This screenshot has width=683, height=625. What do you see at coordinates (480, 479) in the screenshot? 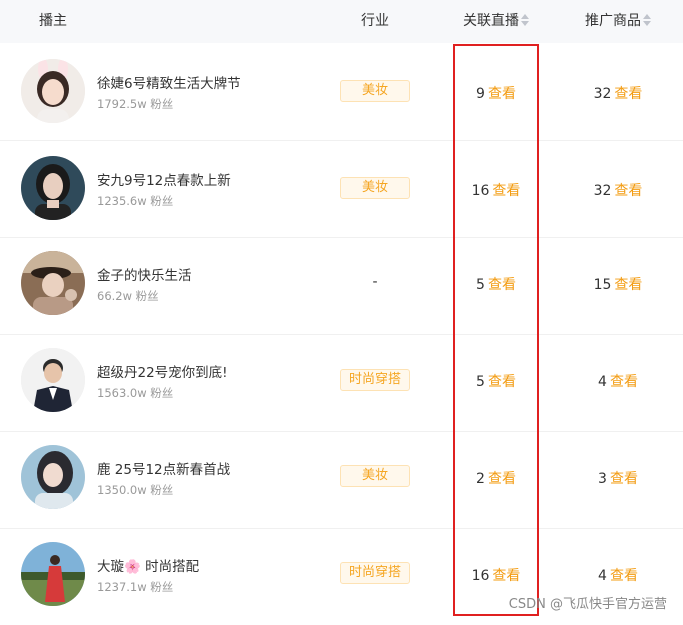
I see `live-count: 2` at bounding box center [480, 479].